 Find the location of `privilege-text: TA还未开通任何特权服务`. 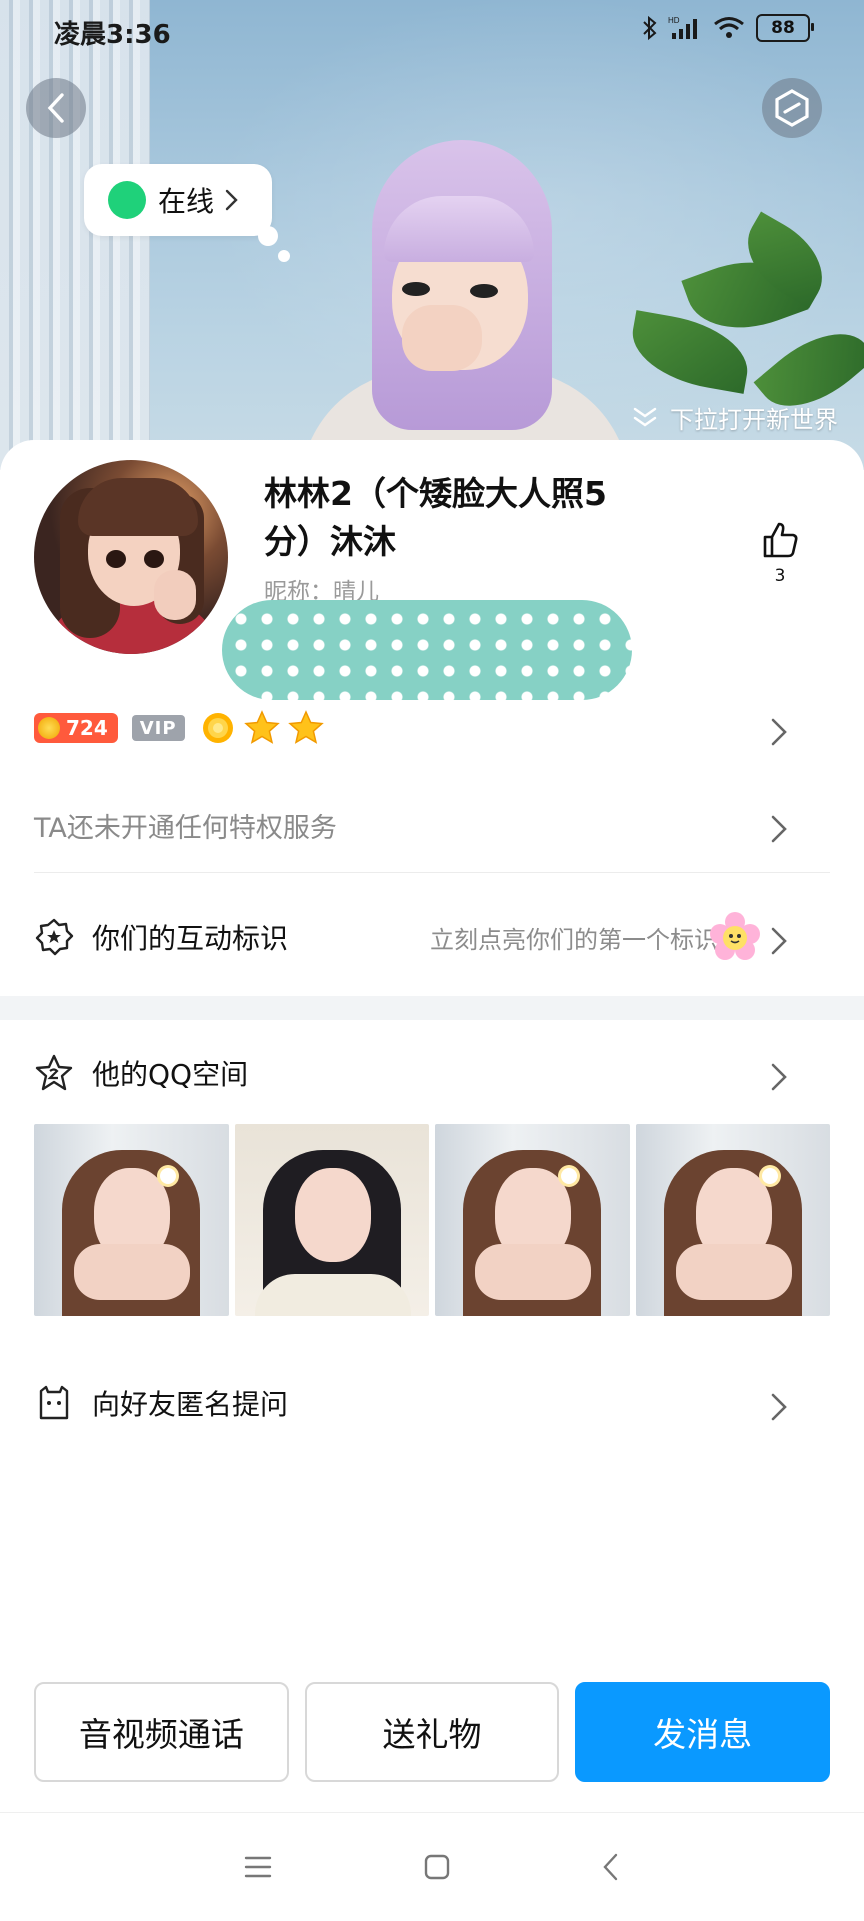

privilege-text: TA还未开通任何特权服务 is located at coordinates (185, 828).